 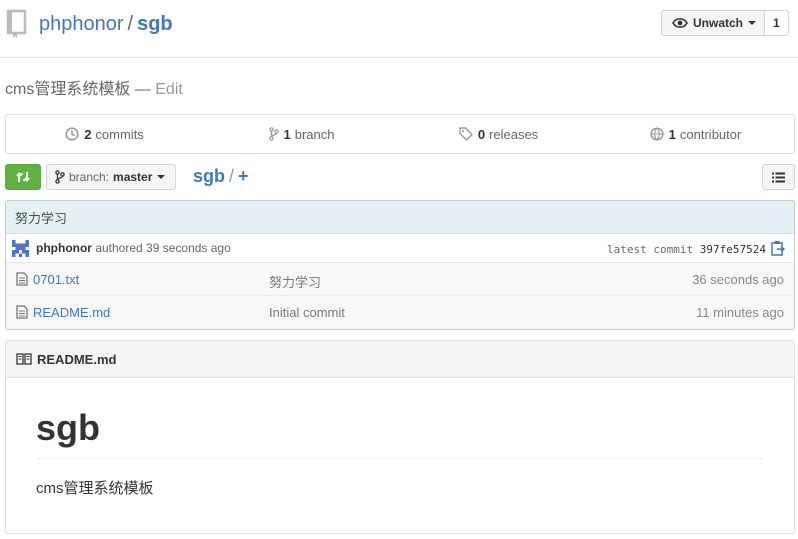 What do you see at coordinates (287, 134) in the screenshot?
I see `branches-count: 1` at bounding box center [287, 134].